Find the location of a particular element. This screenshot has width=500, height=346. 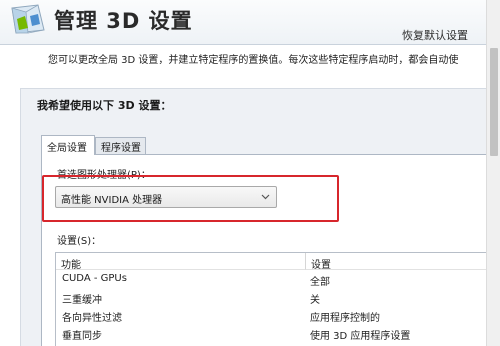

tab-global-settings: 全局设置 is located at coordinates (68, 145).